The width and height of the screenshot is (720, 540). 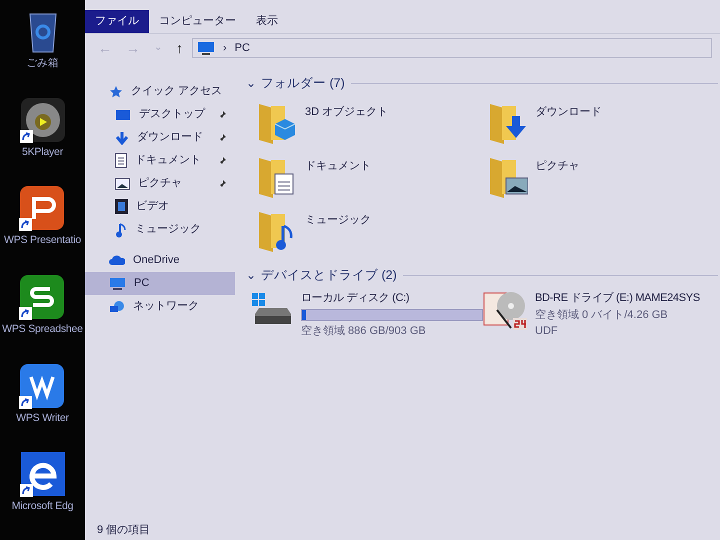 What do you see at coordinates (242, 48) in the screenshot?
I see `breadcrumb-item: PC` at bounding box center [242, 48].